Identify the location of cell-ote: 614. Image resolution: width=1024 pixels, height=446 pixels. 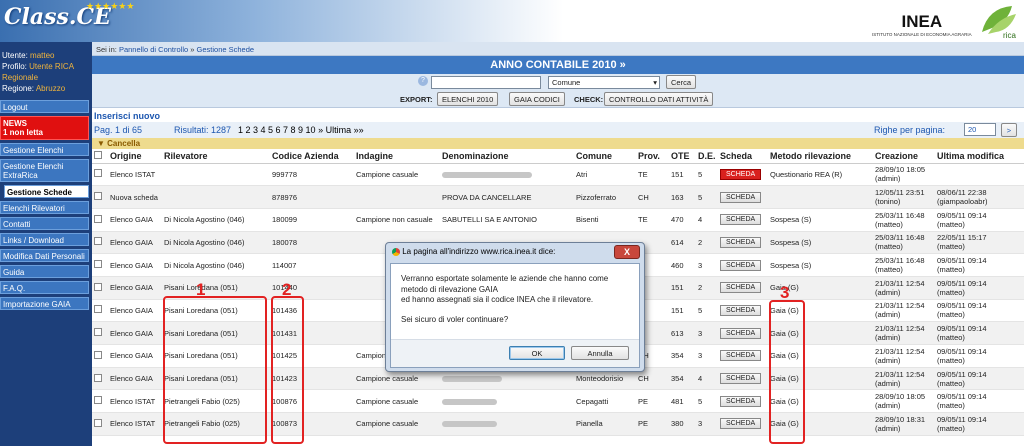
(682, 243).